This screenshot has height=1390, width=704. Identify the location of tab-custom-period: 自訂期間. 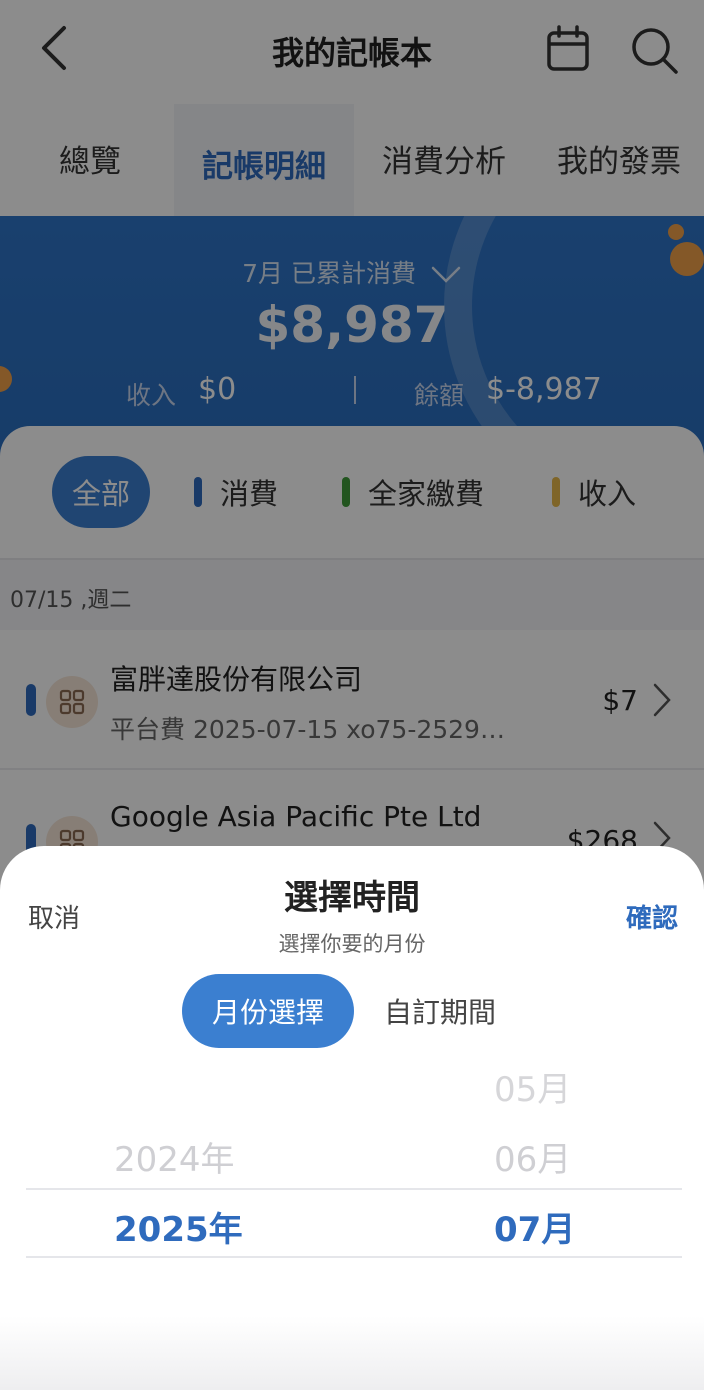
(440, 1011).